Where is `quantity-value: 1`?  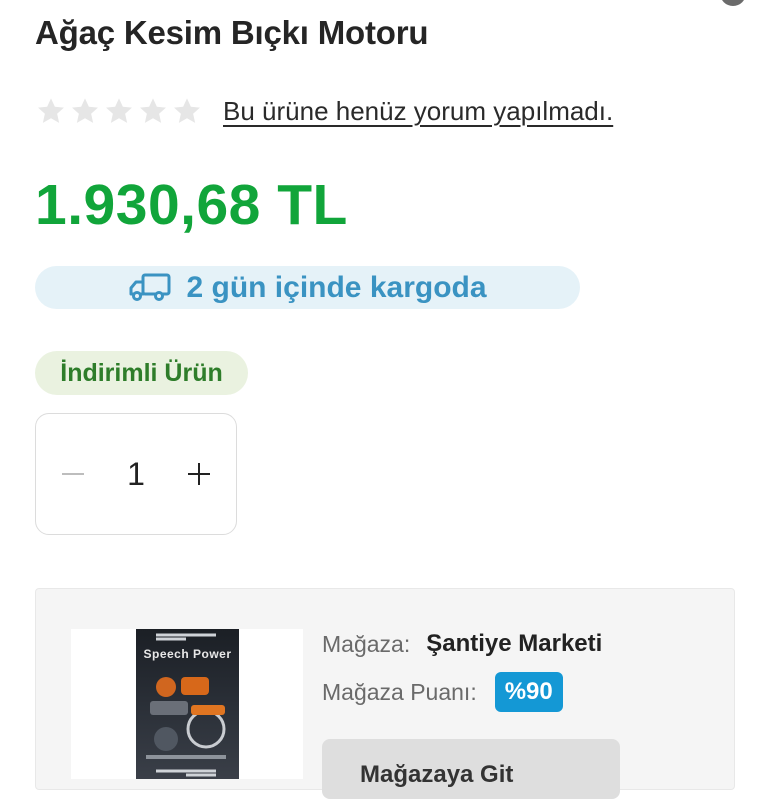
quantity-value: 1 is located at coordinates (136, 474).